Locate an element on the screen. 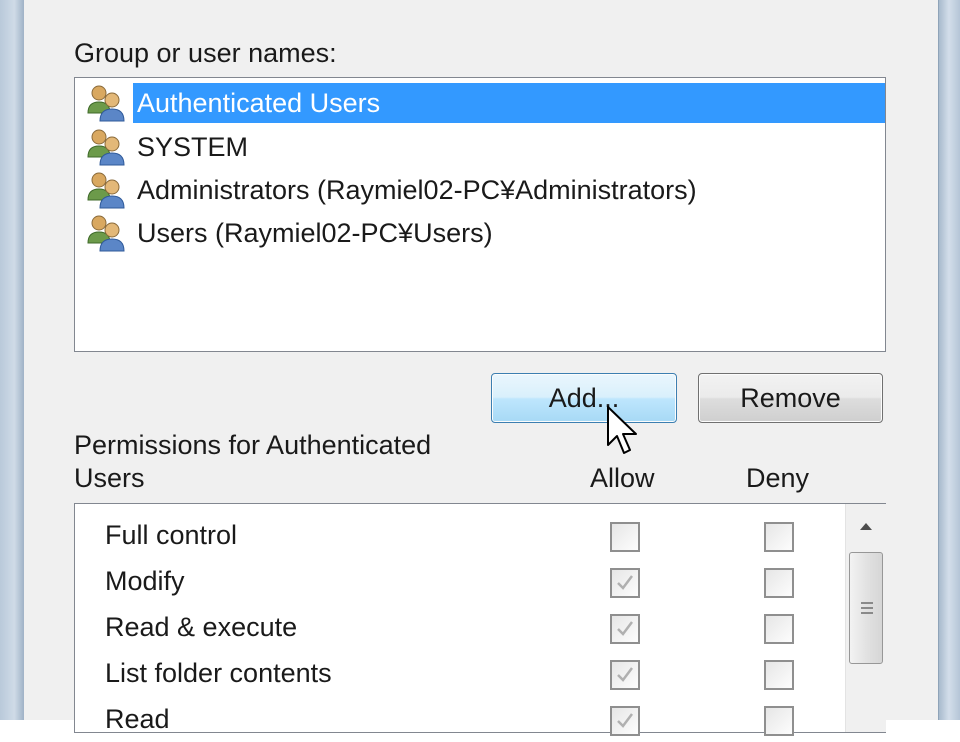 The height and width of the screenshot is (742, 960). permissions-scrollbar is located at coordinates (865, 618).